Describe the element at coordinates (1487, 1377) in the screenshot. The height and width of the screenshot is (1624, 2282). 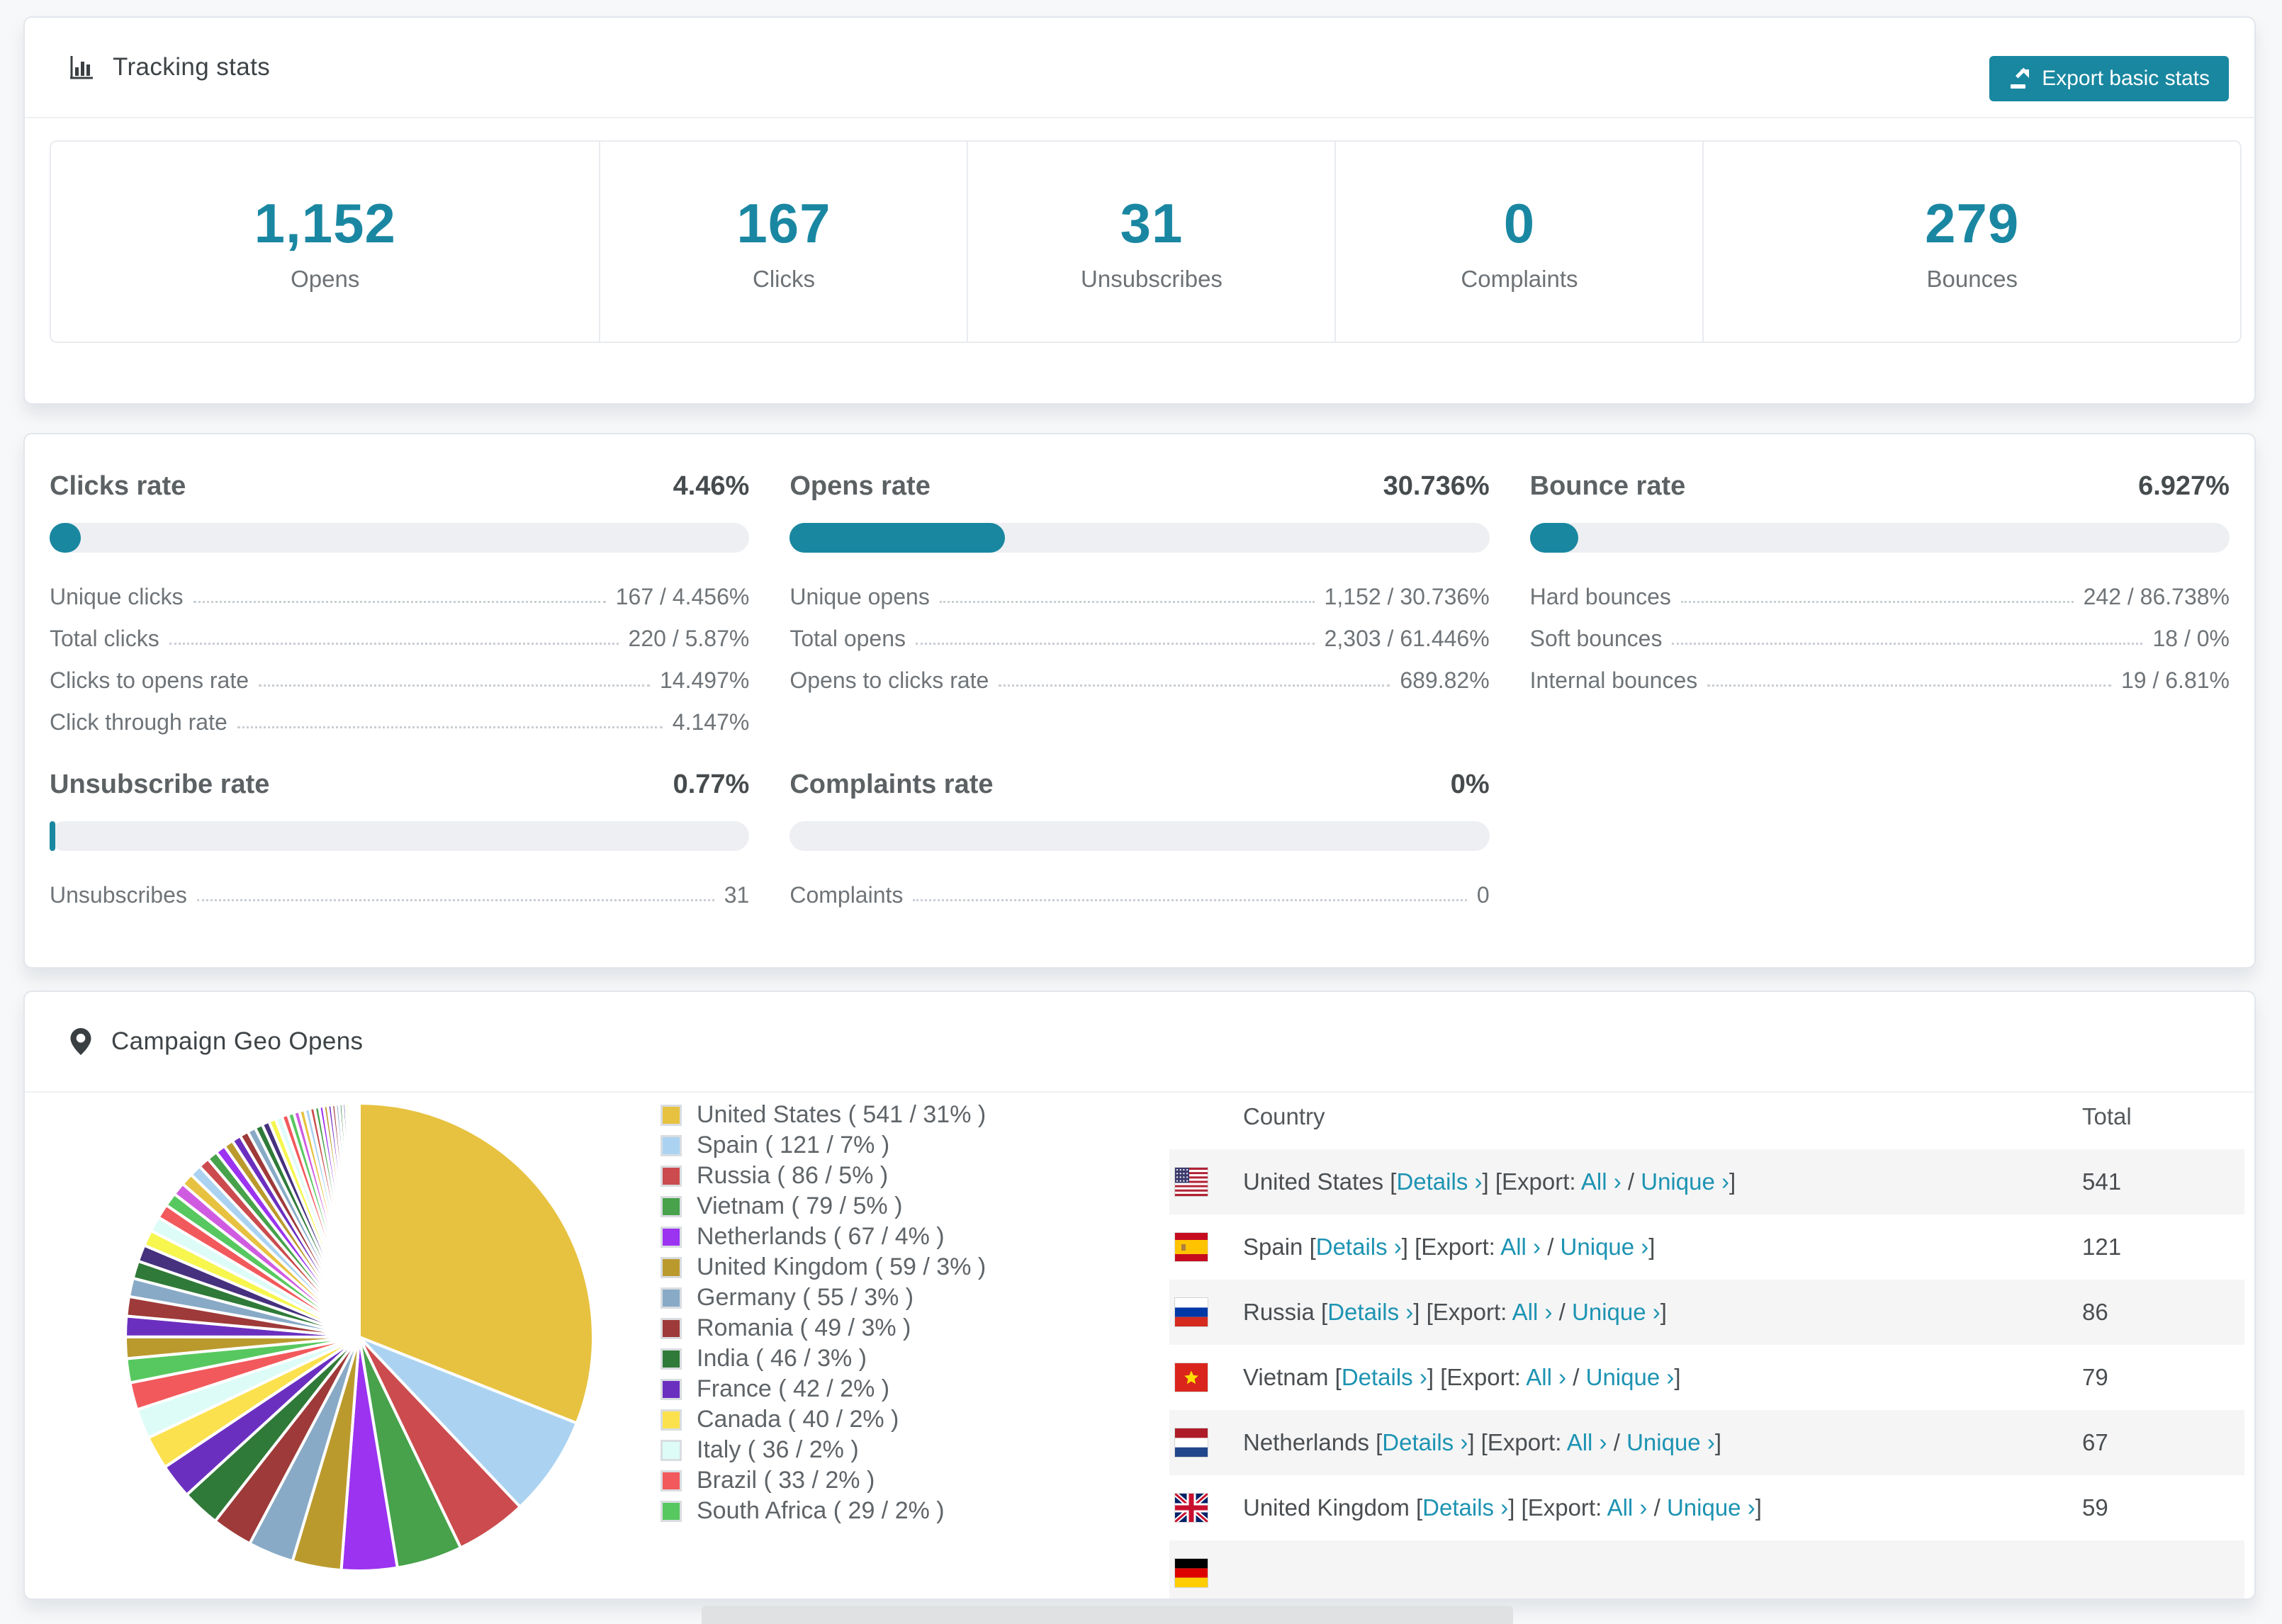
I see `export-label: Export:` at that location.